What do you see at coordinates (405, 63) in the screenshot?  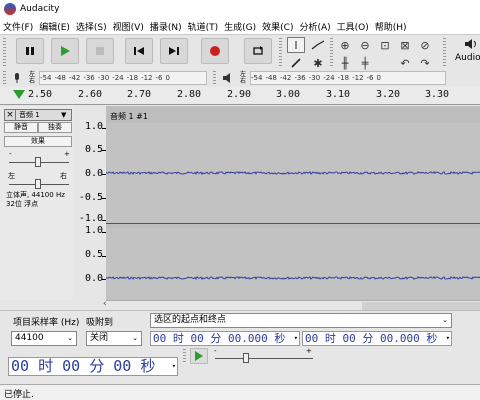 I see `undo-button: ↶` at bounding box center [405, 63].